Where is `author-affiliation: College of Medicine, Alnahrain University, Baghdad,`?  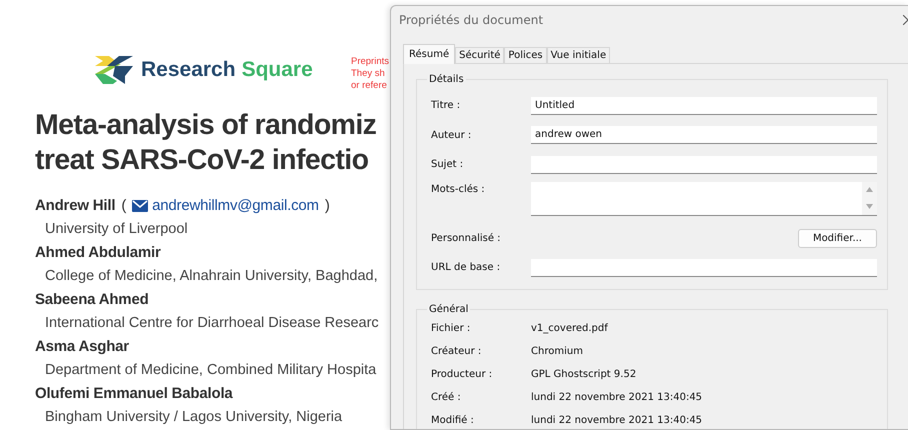 author-affiliation: College of Medicine, Alnahrain University, Baghdad, is located at coordinates (212, 276).